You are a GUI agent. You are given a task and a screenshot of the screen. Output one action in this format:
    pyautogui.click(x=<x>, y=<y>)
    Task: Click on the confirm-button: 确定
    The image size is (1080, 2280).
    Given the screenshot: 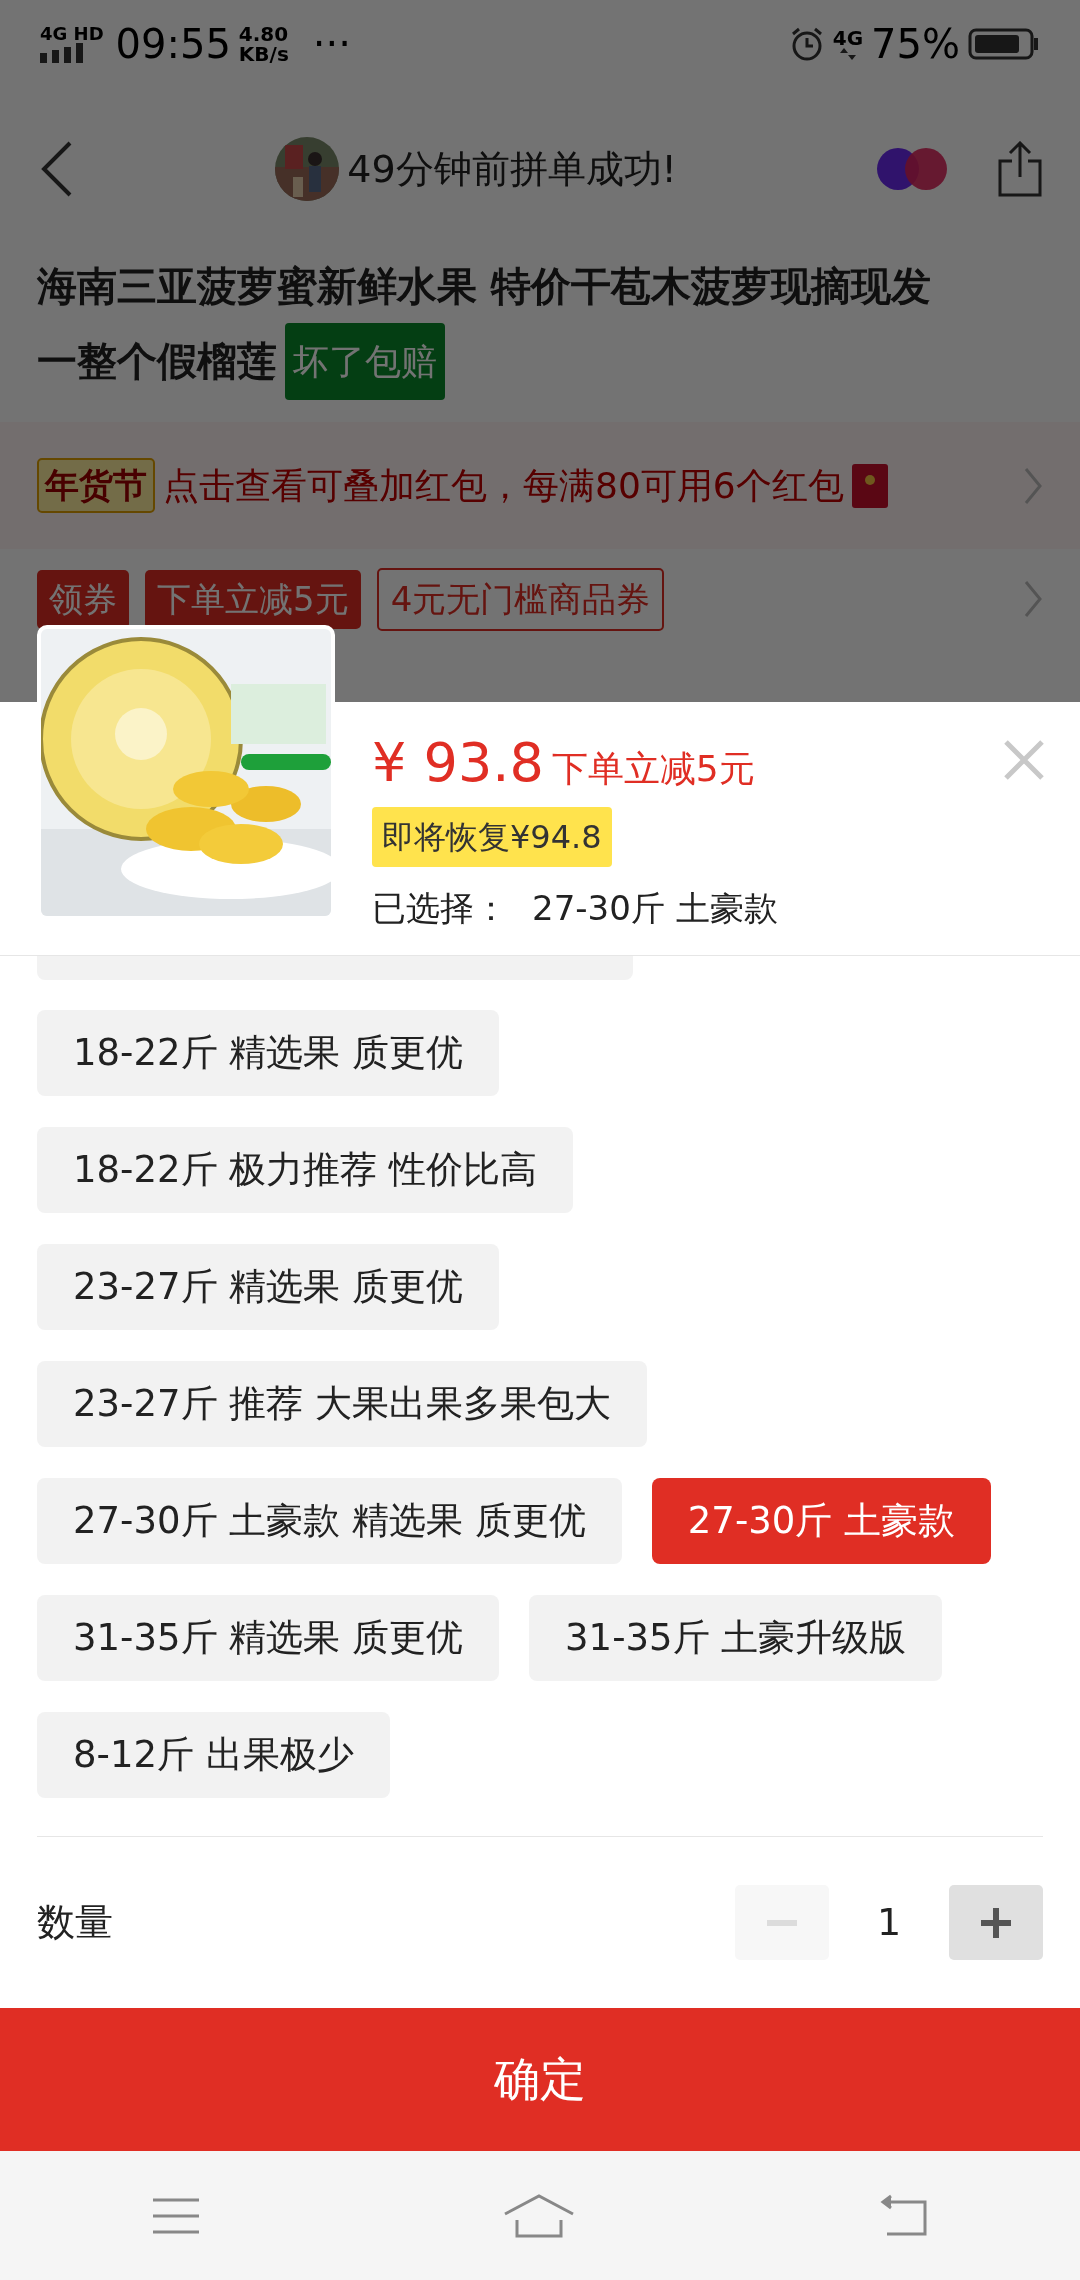 What is the action you would take?
    pyautogui.click(x=540, y=2079)
    